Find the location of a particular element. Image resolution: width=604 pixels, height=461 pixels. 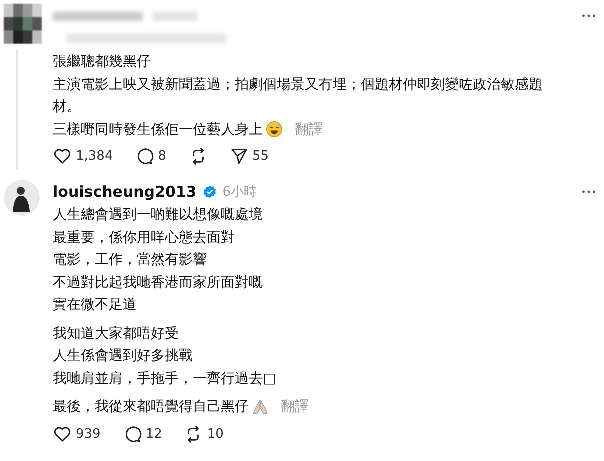

sweat-smile-icon is located at coordinates (274, 129).